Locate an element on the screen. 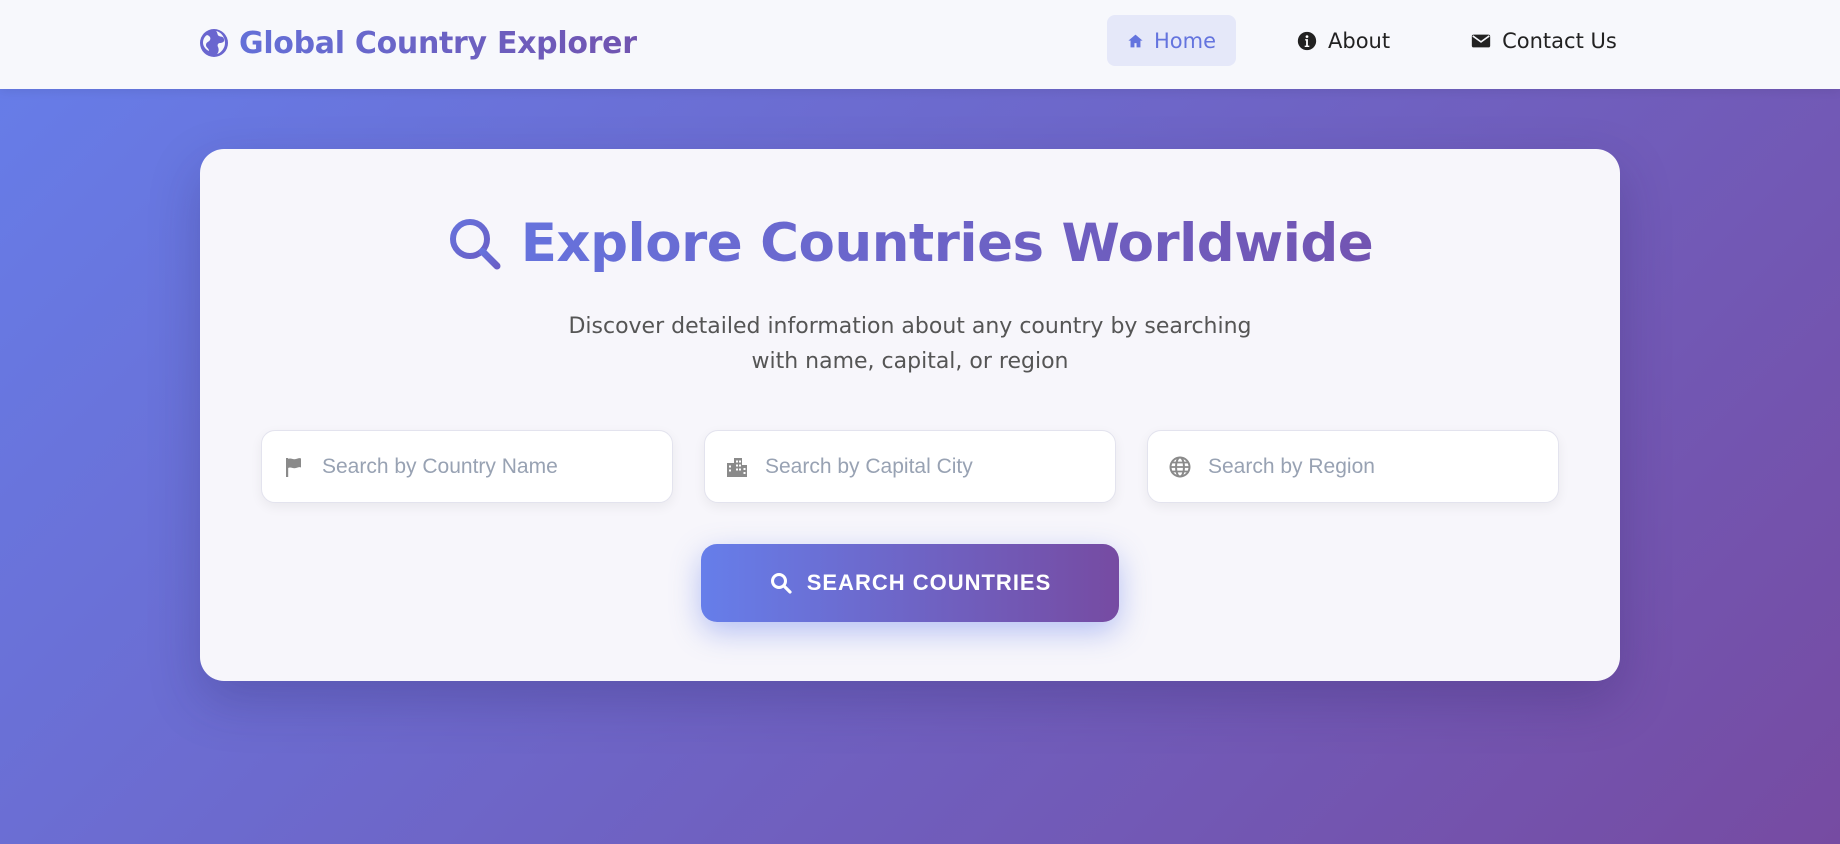 Image resolution: width=1840 pixels, height=844 pixels. nav-links: Home About Contact Us is located at coordinates (1372, 40).